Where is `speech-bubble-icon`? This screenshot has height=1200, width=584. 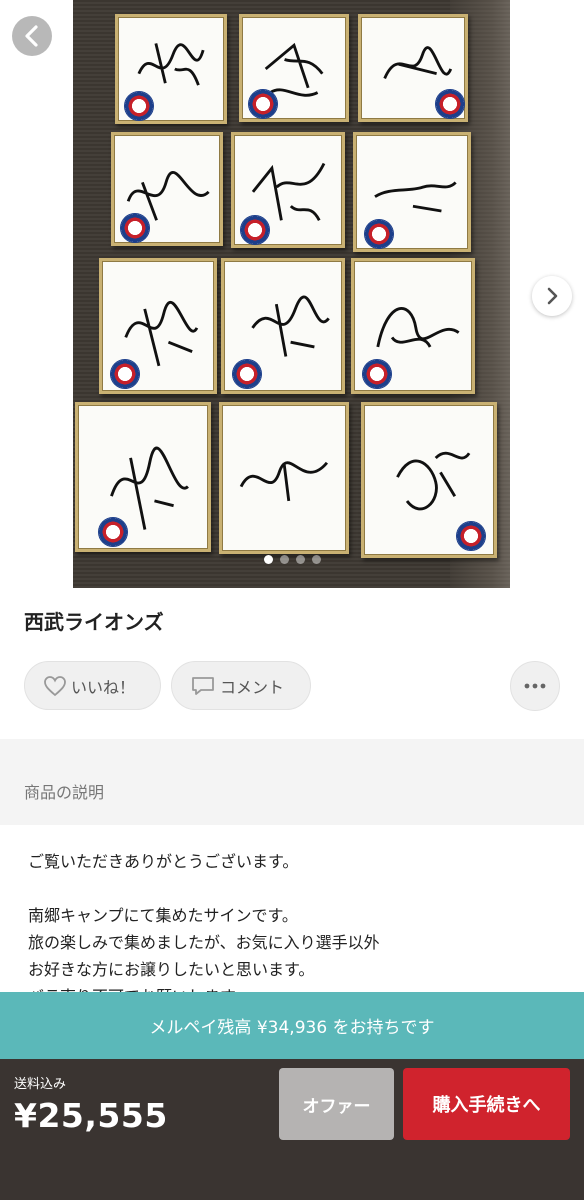 speech-bubble-icon is located at coordinates (203, 685).